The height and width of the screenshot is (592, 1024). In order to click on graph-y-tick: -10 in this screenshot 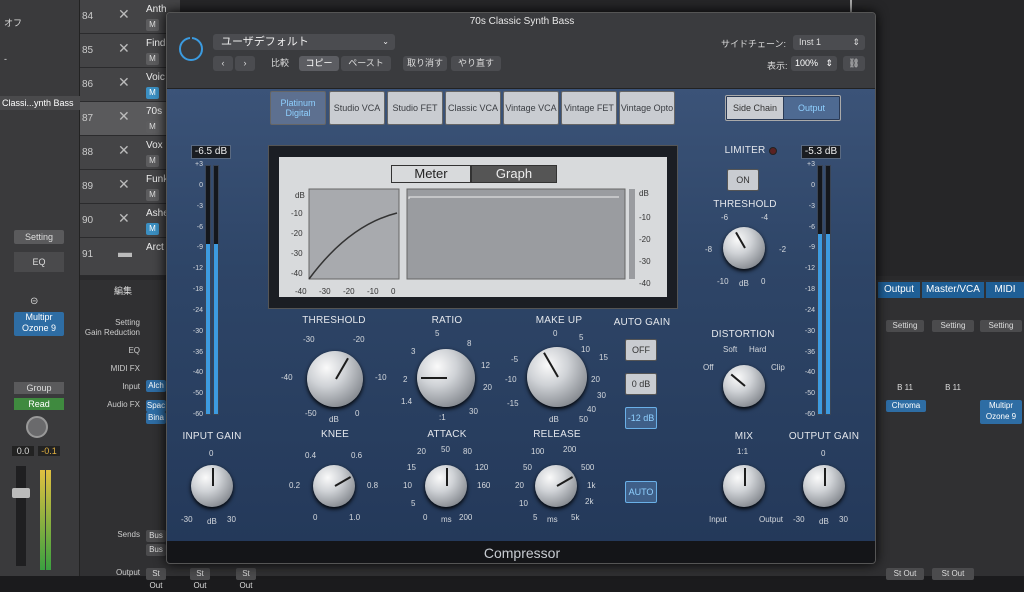, I will do `click(297, 213)`.